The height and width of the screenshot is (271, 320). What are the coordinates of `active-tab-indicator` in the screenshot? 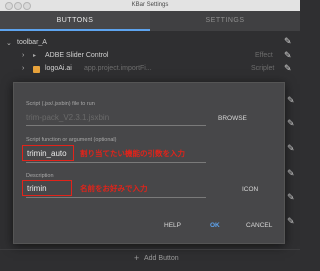 It's located at (75, 30).